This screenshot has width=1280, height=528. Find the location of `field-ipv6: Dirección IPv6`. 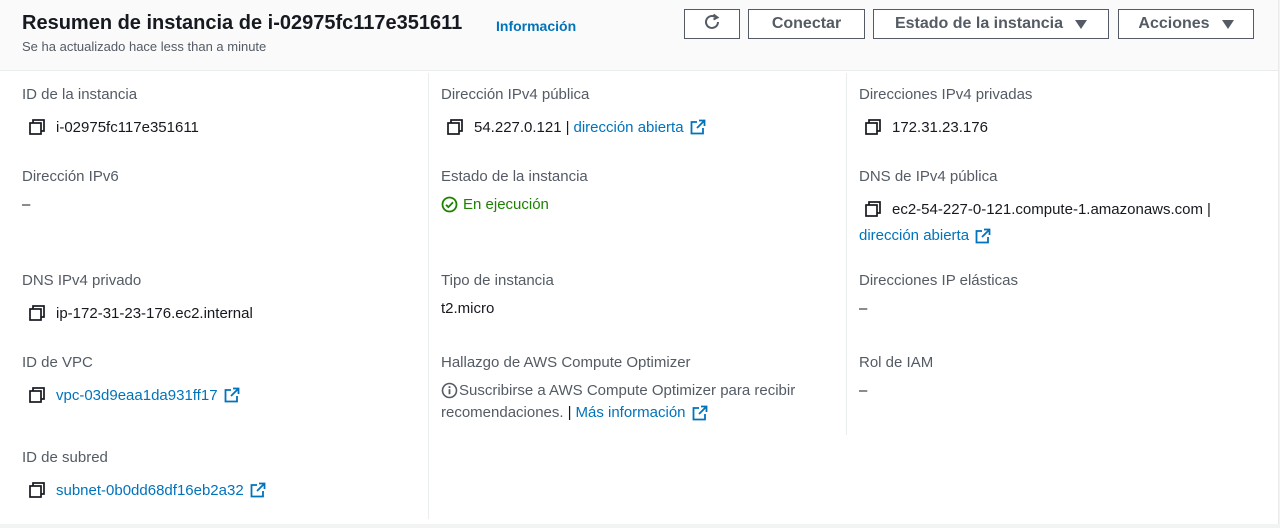

field-ipv6: Dirección IPv6 is located at coordinates (70, 176).